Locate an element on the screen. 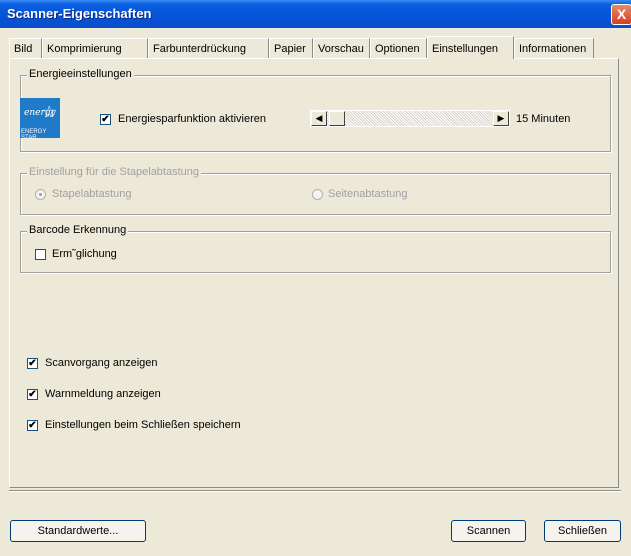  scan-button: Scannen is located at coordinates (488, 531).